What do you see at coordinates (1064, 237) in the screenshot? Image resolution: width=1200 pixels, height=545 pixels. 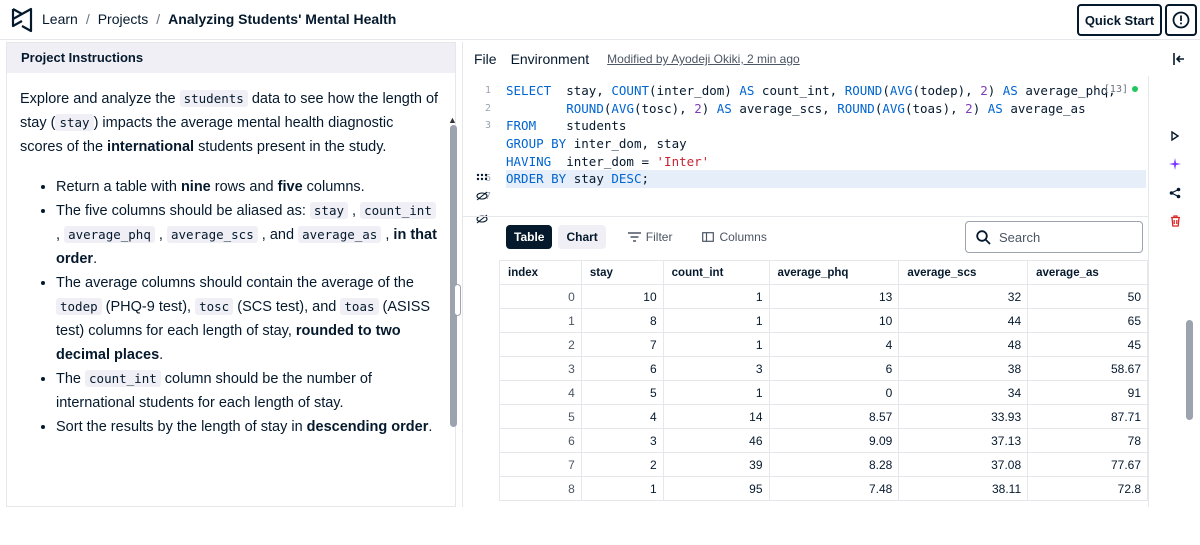 I see `search-input` at bounding box center [1064, 237].